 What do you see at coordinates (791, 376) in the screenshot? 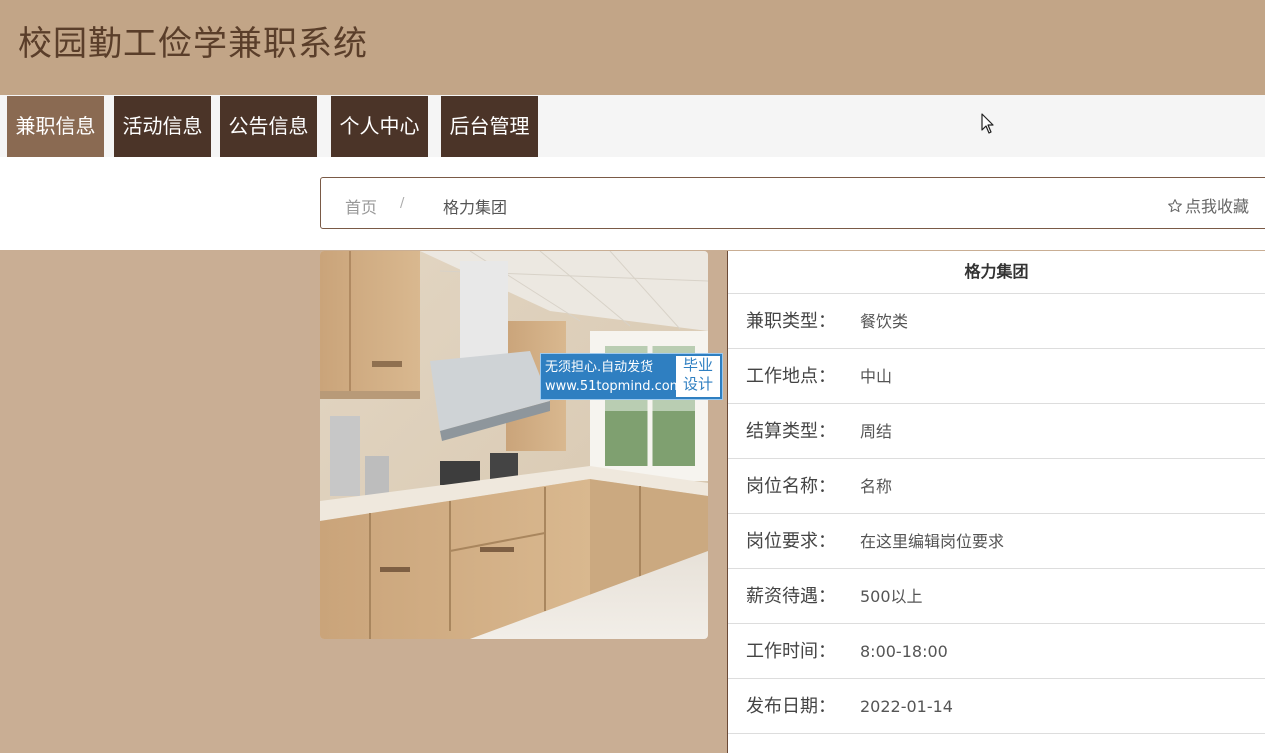
I see `detail-label: 工作地点：` at bounding box center [791, 376].